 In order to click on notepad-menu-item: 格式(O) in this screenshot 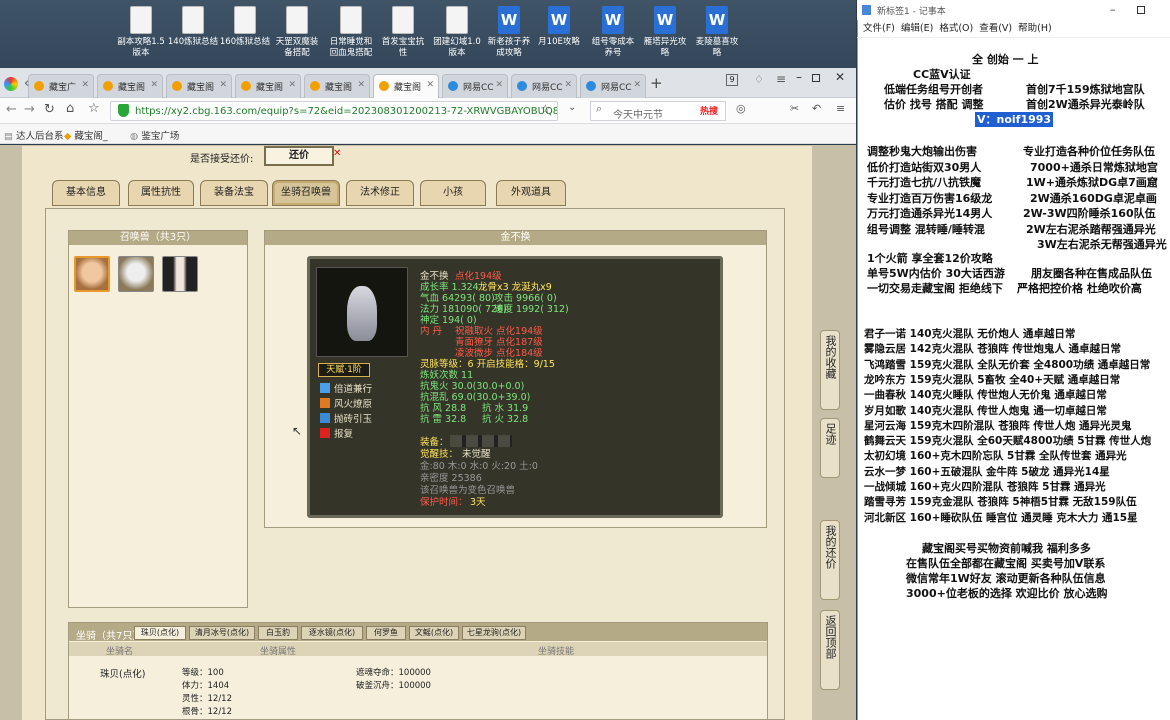, I will do `click(956, 28)`.